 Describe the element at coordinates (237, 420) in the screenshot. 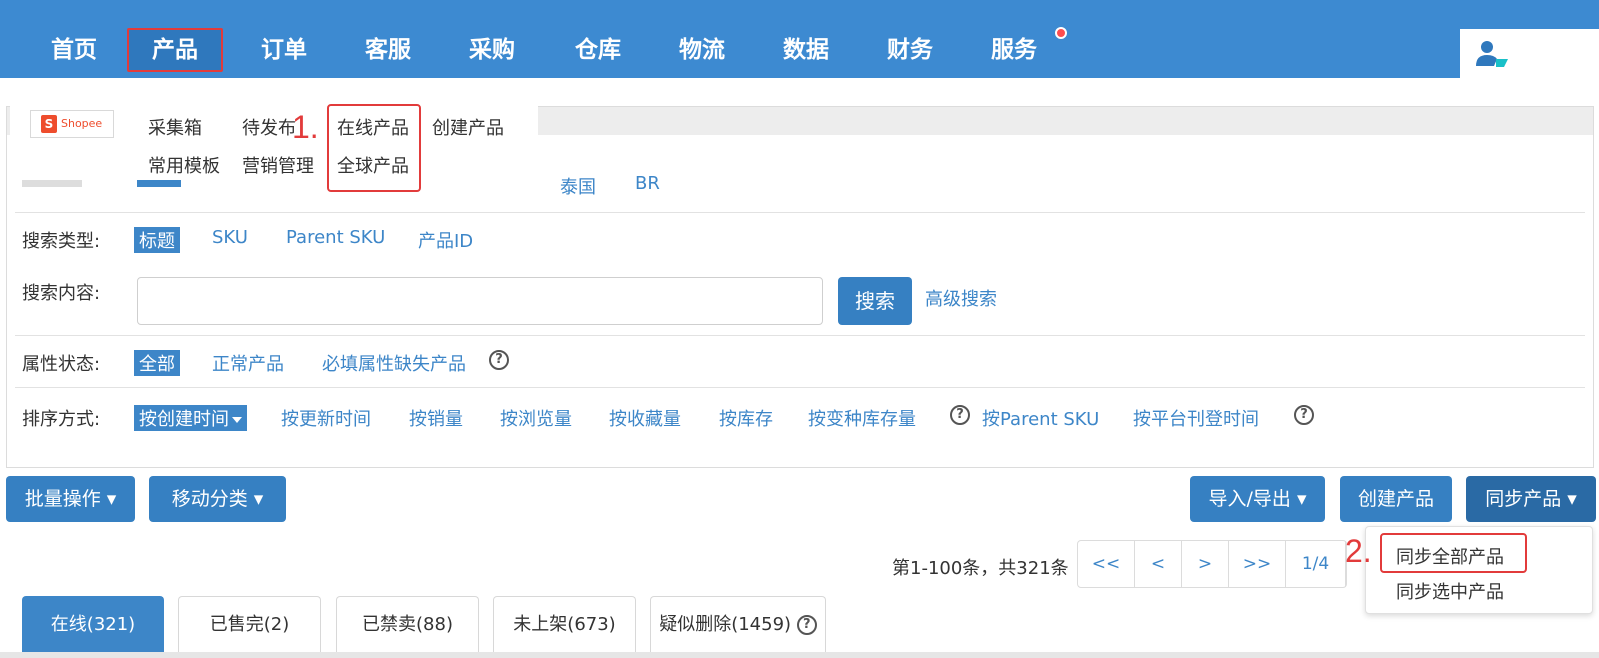

I see `caret-down-icon` at that location.